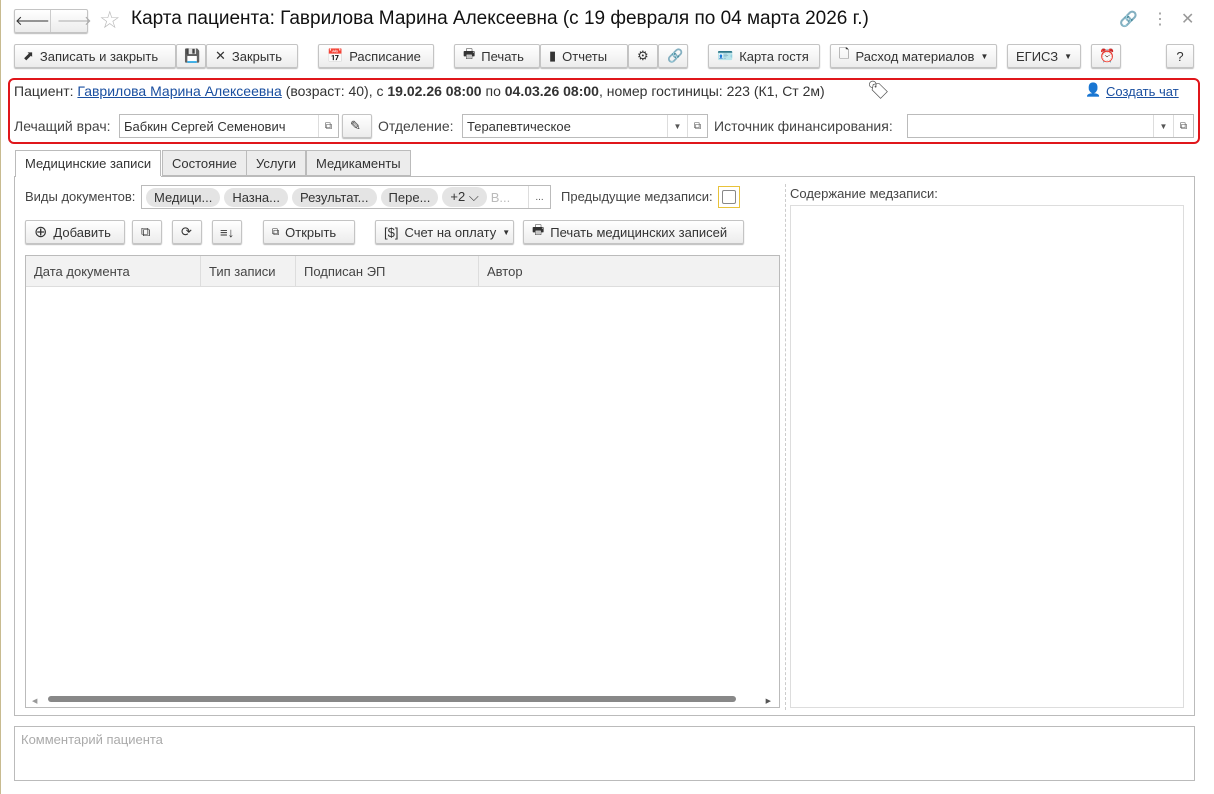  I want to click on close-button: ✕ Закрыть, so click(252, 56).